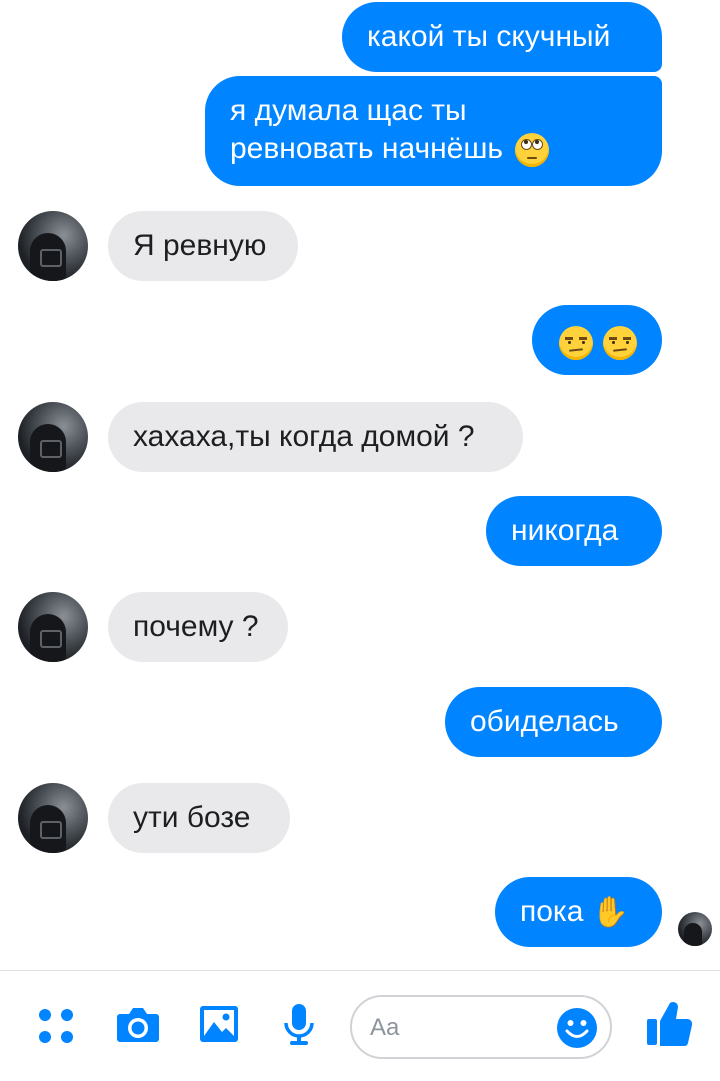  What do you see at coordinates (138, 1024) in the screenshot?
I see `camera-icon` at bounding box center [138, 1024].